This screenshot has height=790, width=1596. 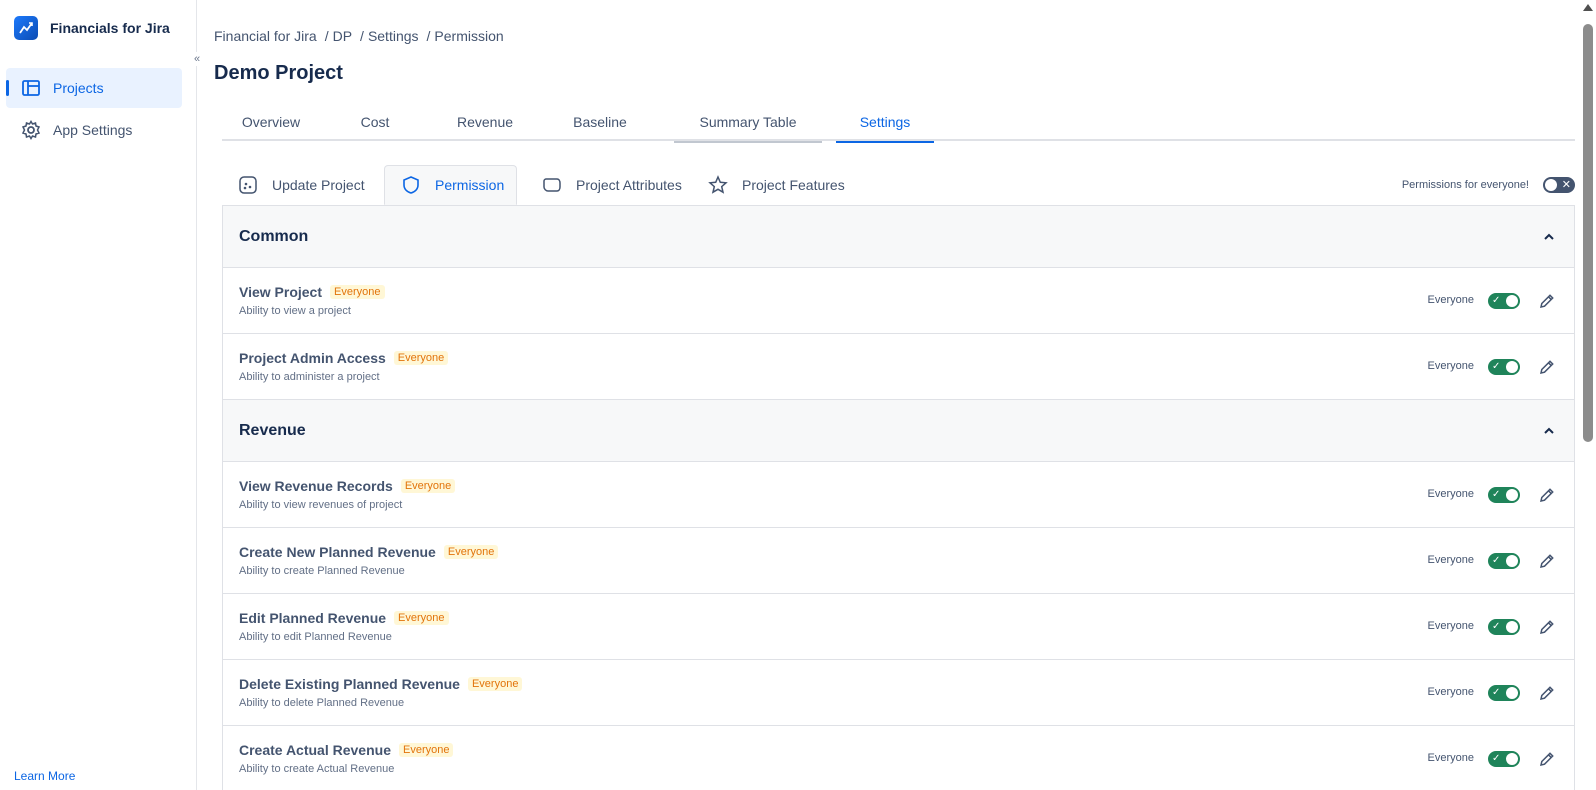 I want to click on page-title: Demo Project, so click(x=278, y=73).